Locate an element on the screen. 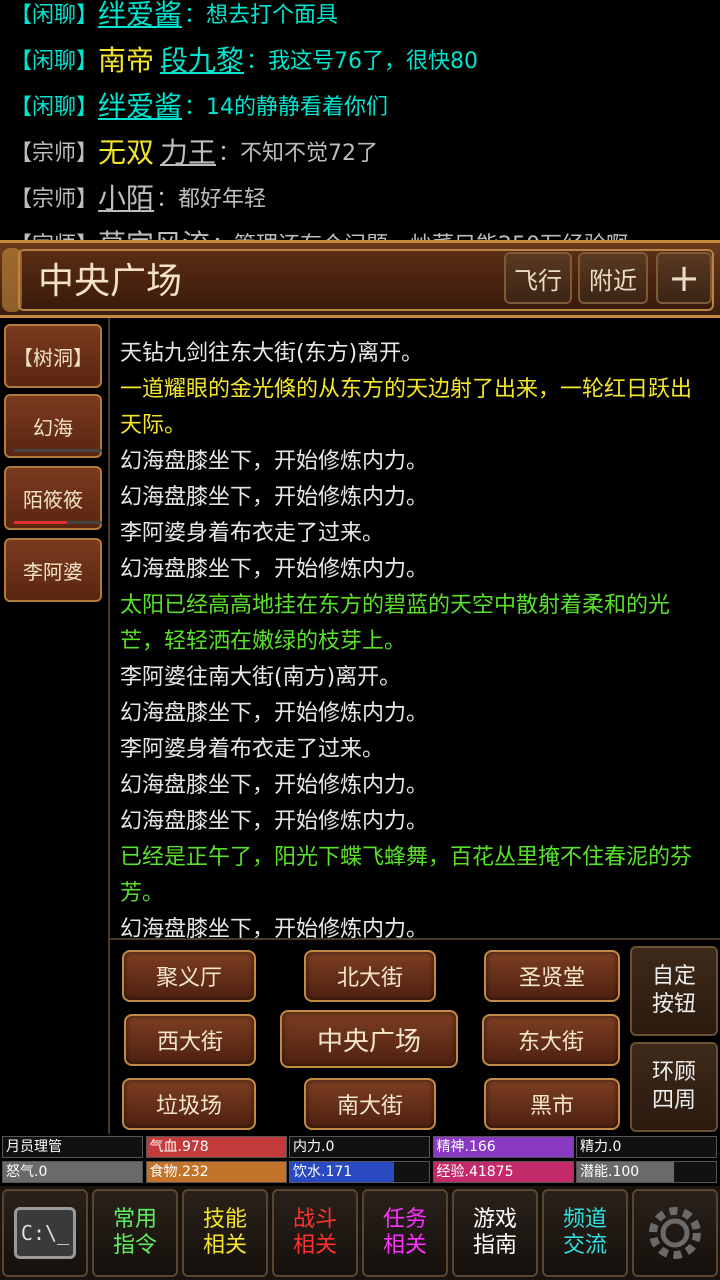 Image resolution: width=720 pixels, height=1280 pixels. chat-player-title: 无双 is located at coordinates (126, 152).